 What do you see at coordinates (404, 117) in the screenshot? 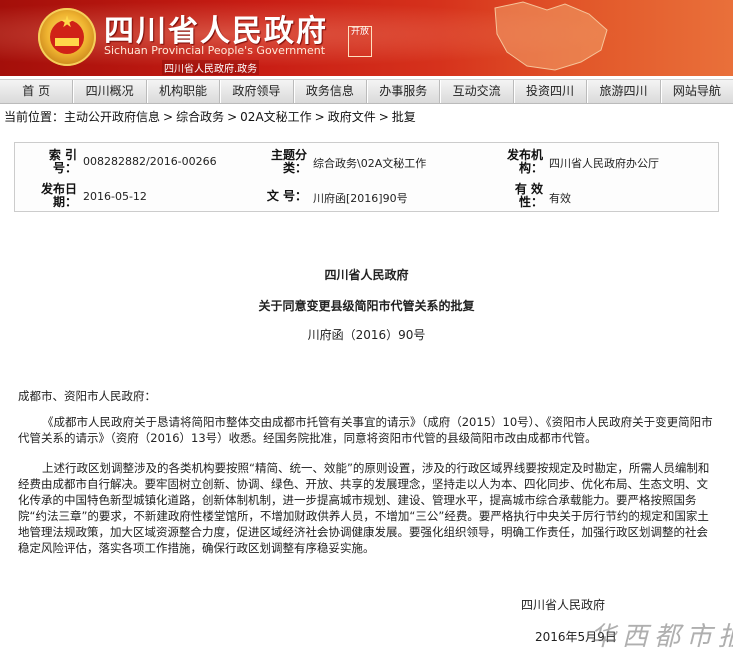
I see `breadcrumb-item: 批复` at bounding box center [404, 117].